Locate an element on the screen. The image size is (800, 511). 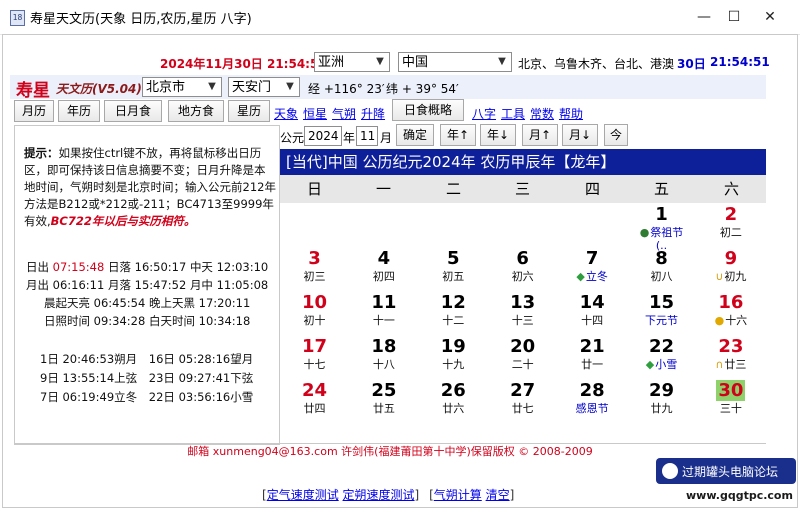
local-eclipse-button: 地方食 is located at coordinates (196, 111).